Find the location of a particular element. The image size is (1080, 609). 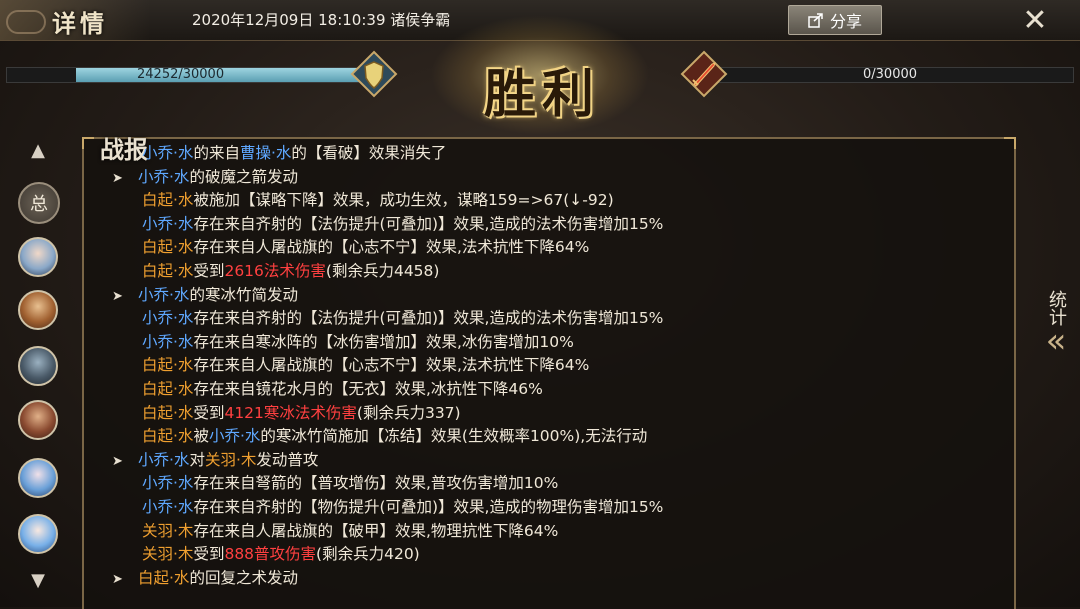

share-icon is located at coordinates (815, 20).